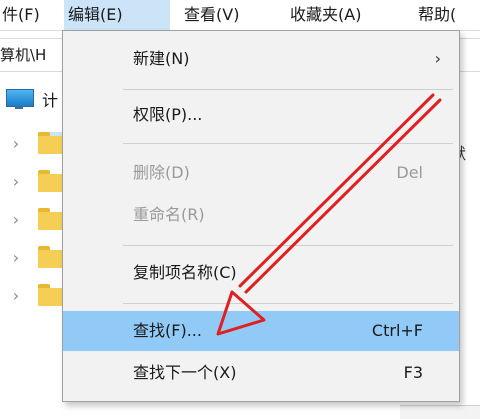 Image resolution: width=480 pixels, height=419 pixels. Describe the element at coordinates (397, 330) in the screenshot. I see `menu-item-shortcut: Ctrl+F` at that location.